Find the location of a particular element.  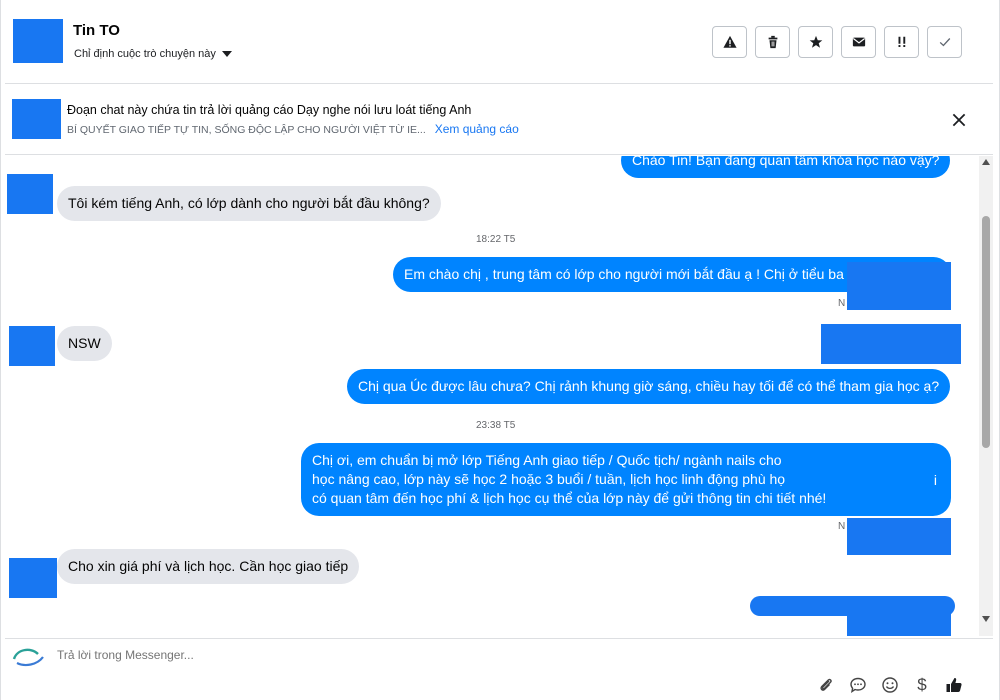

header-actions is located at coordinates (837, 42).